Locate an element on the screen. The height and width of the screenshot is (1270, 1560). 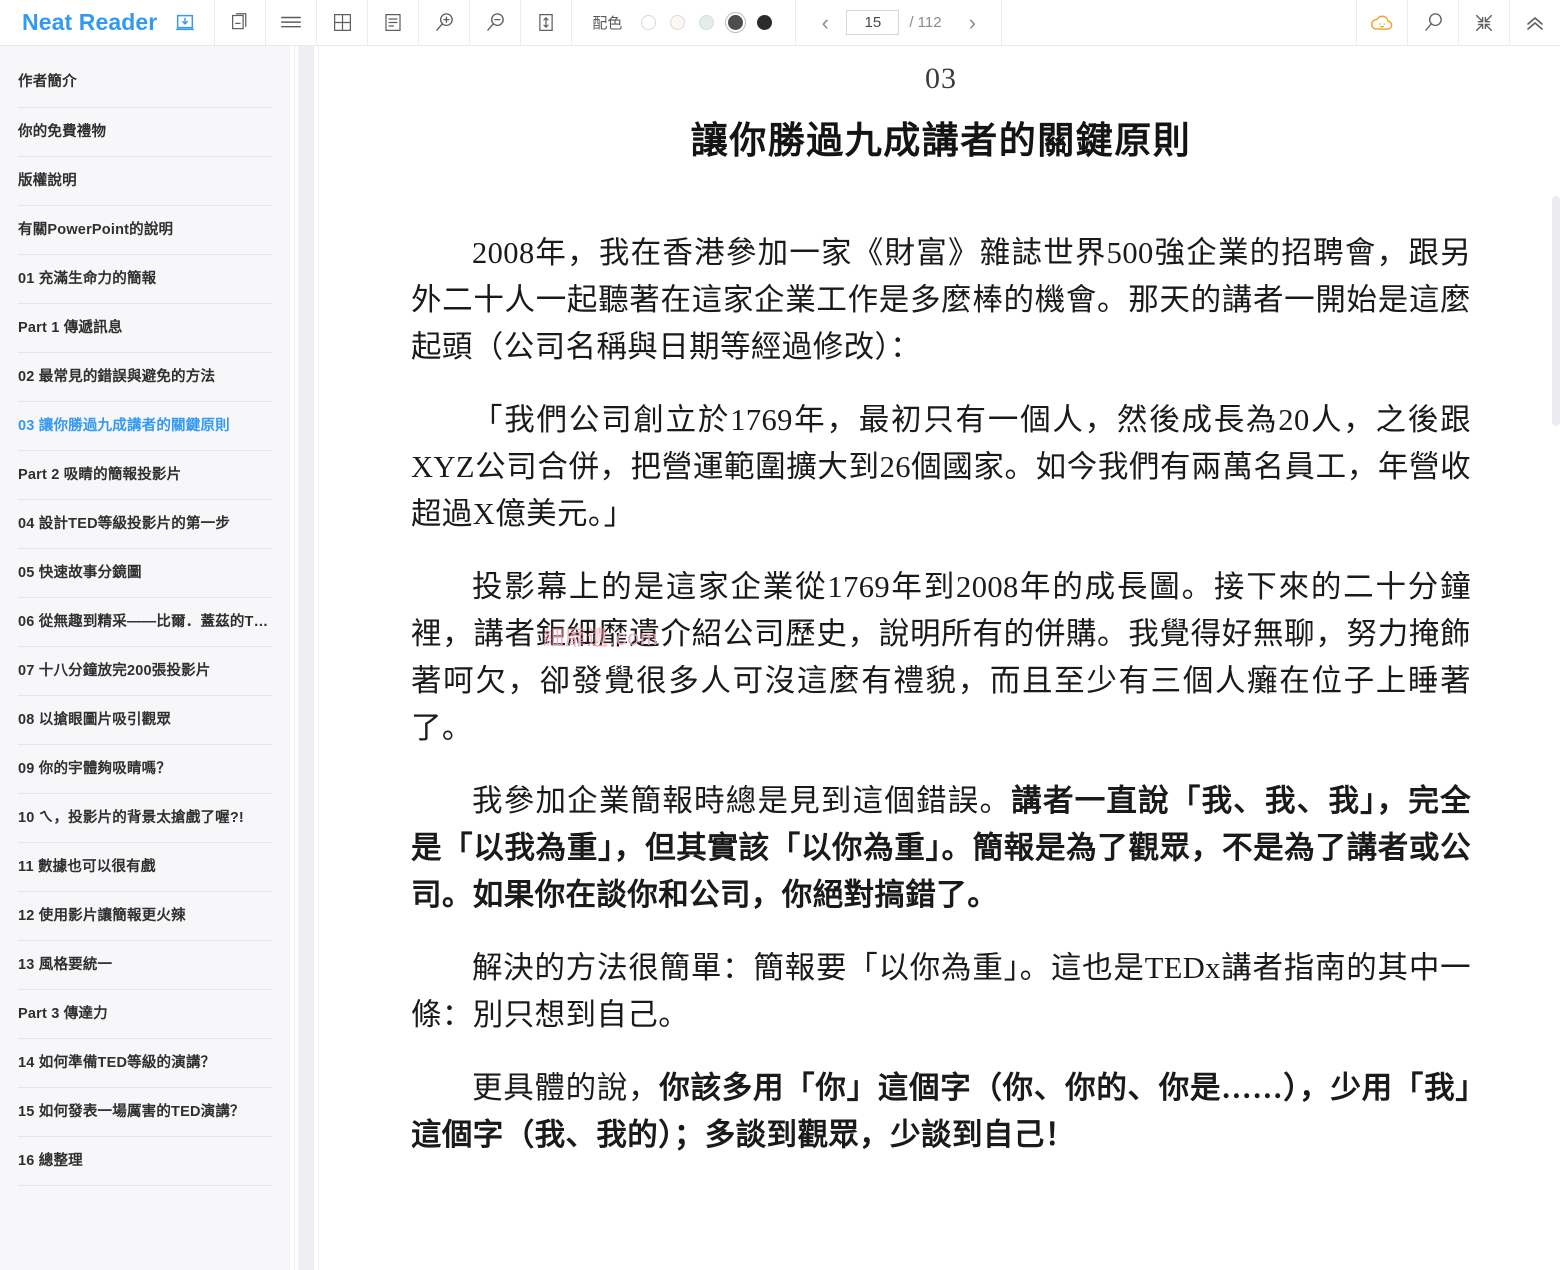
chapter-number: 03 is located at coordinates (941, 78).